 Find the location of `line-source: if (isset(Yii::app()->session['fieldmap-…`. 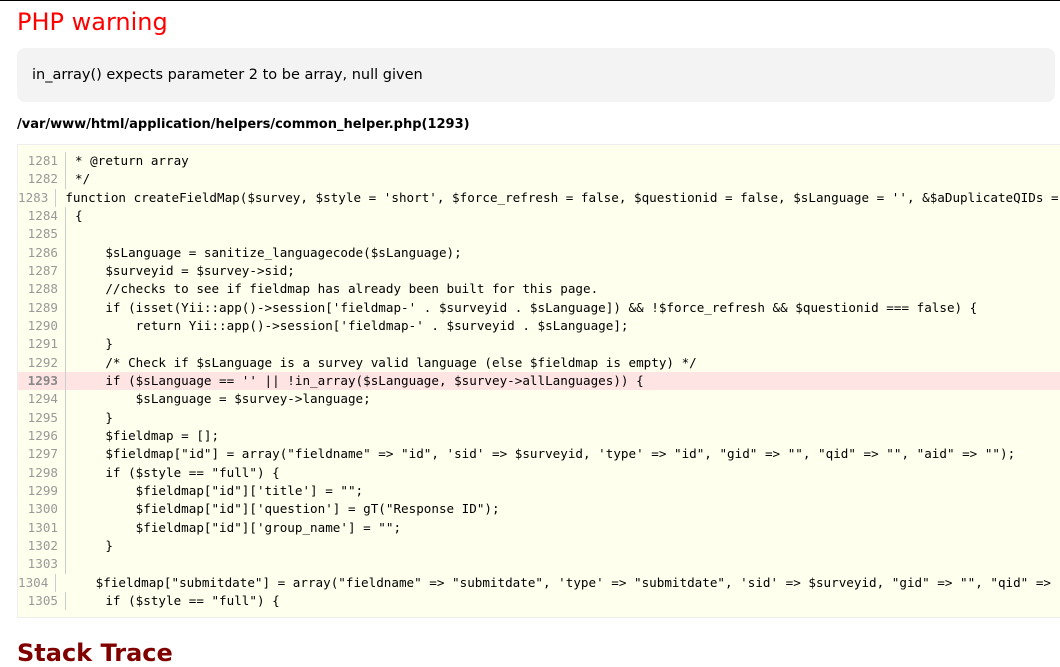

line-source: if (isset(Yii::app()->session['fieldmap-… is located at coordinates (526, 307).